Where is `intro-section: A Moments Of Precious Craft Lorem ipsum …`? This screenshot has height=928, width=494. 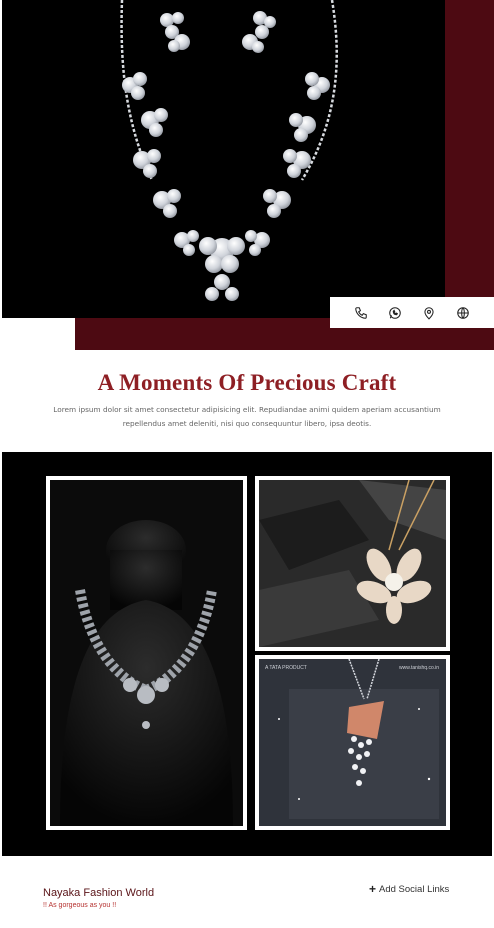 intro-section: A Moments Of Precious Craft Lorem ipsum … is located at coordinates (247, 401).